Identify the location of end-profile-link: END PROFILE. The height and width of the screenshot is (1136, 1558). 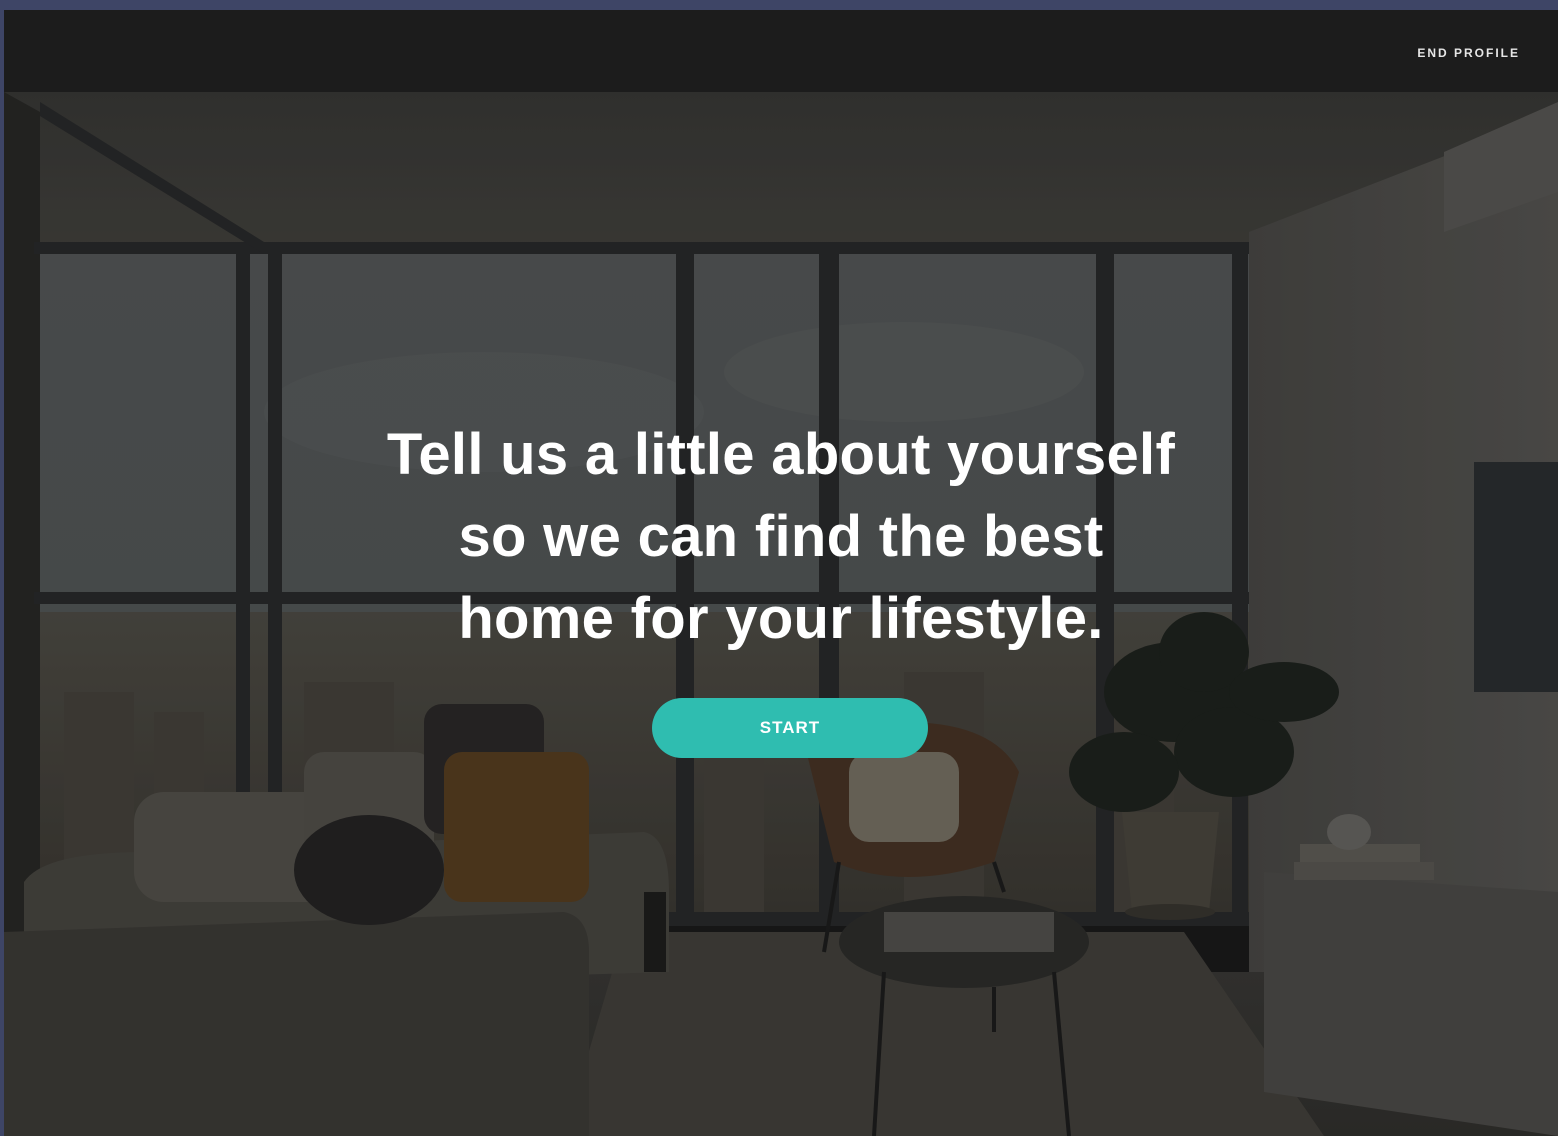
(1468, 53).